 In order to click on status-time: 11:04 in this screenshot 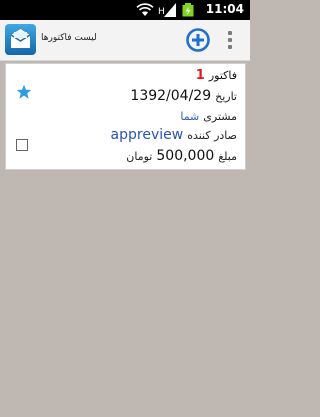, I will do `click(224, 9)`.